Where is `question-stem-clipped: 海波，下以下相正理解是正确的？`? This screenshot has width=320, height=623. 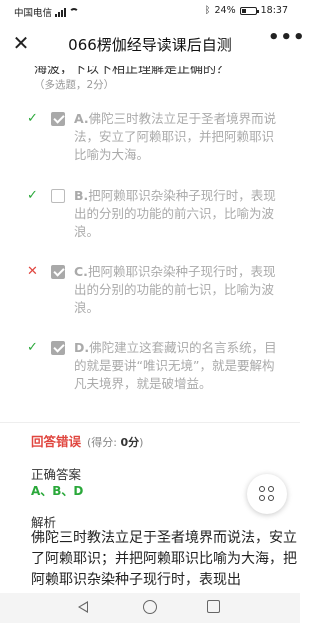 question-stem-clipped: 海波，下以下相正理解是正确的？ is located at coordinates (132, 70).